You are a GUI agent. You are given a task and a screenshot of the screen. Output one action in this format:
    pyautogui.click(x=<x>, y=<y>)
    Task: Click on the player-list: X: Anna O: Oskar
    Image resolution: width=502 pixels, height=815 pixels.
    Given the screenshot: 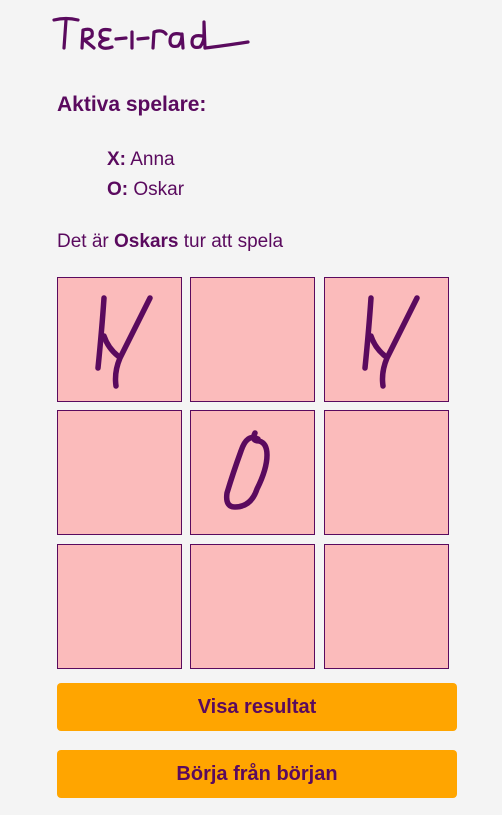 What is the action you would take?
    pyautogui.click(x=145, y=175)
    